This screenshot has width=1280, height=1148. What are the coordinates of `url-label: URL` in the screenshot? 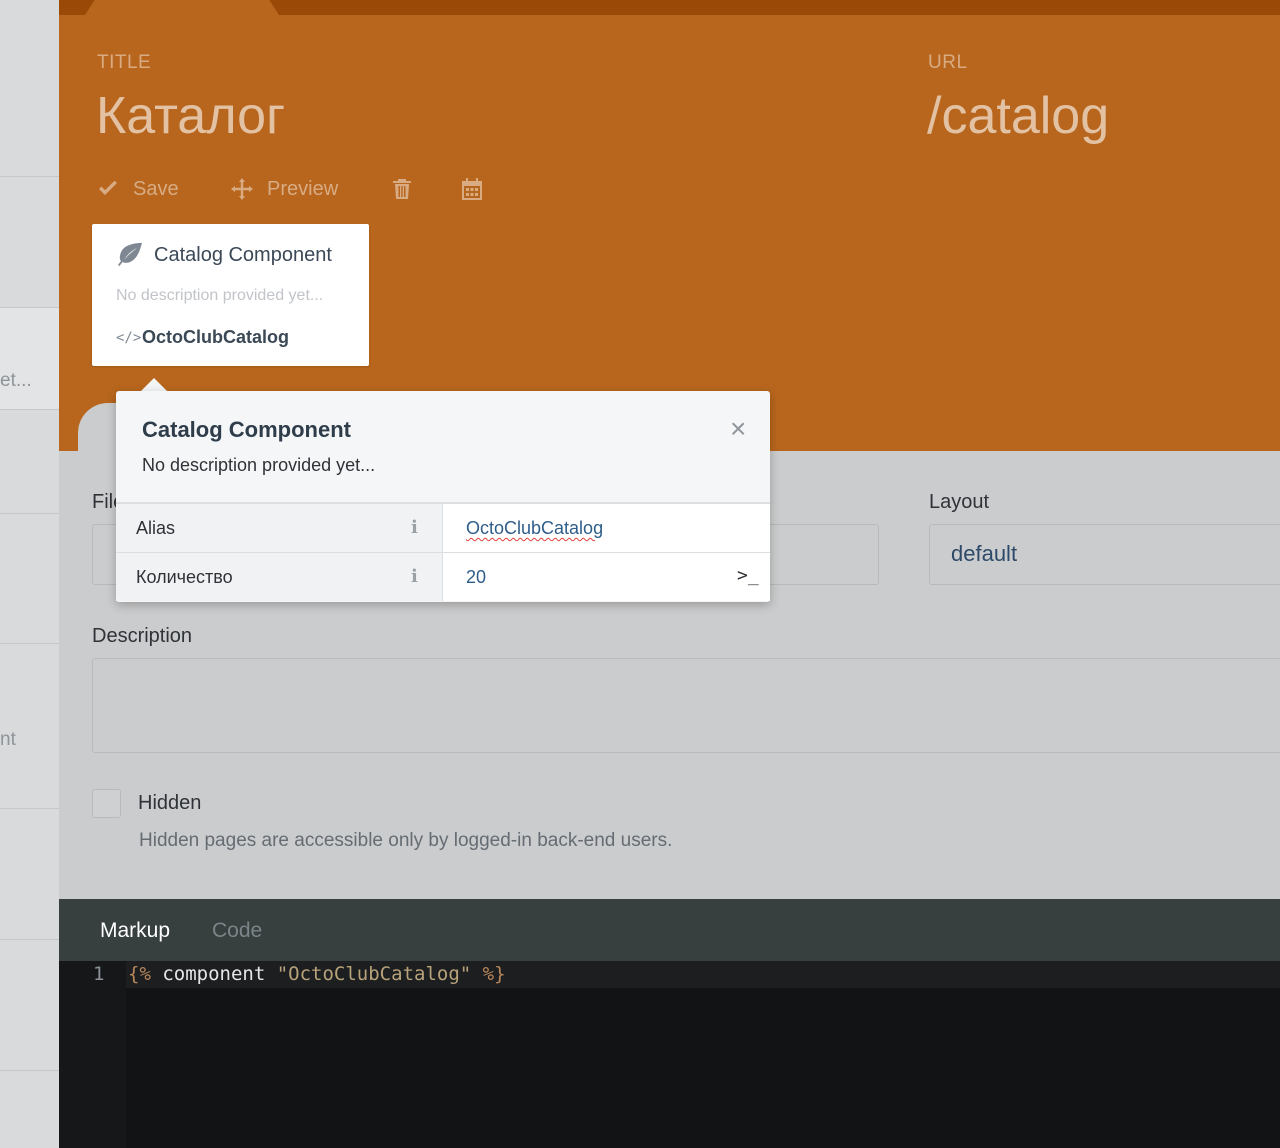 It's located at (948, 62).